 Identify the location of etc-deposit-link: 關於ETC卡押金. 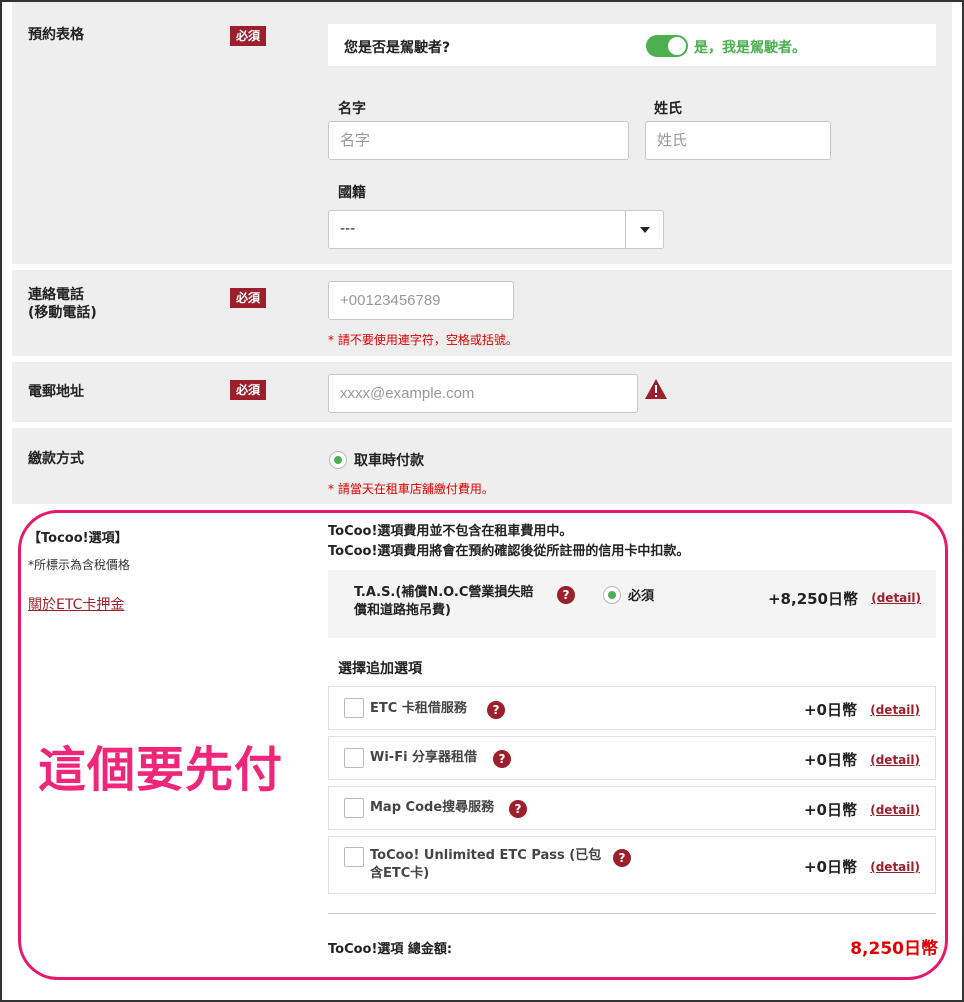
(76, 604).